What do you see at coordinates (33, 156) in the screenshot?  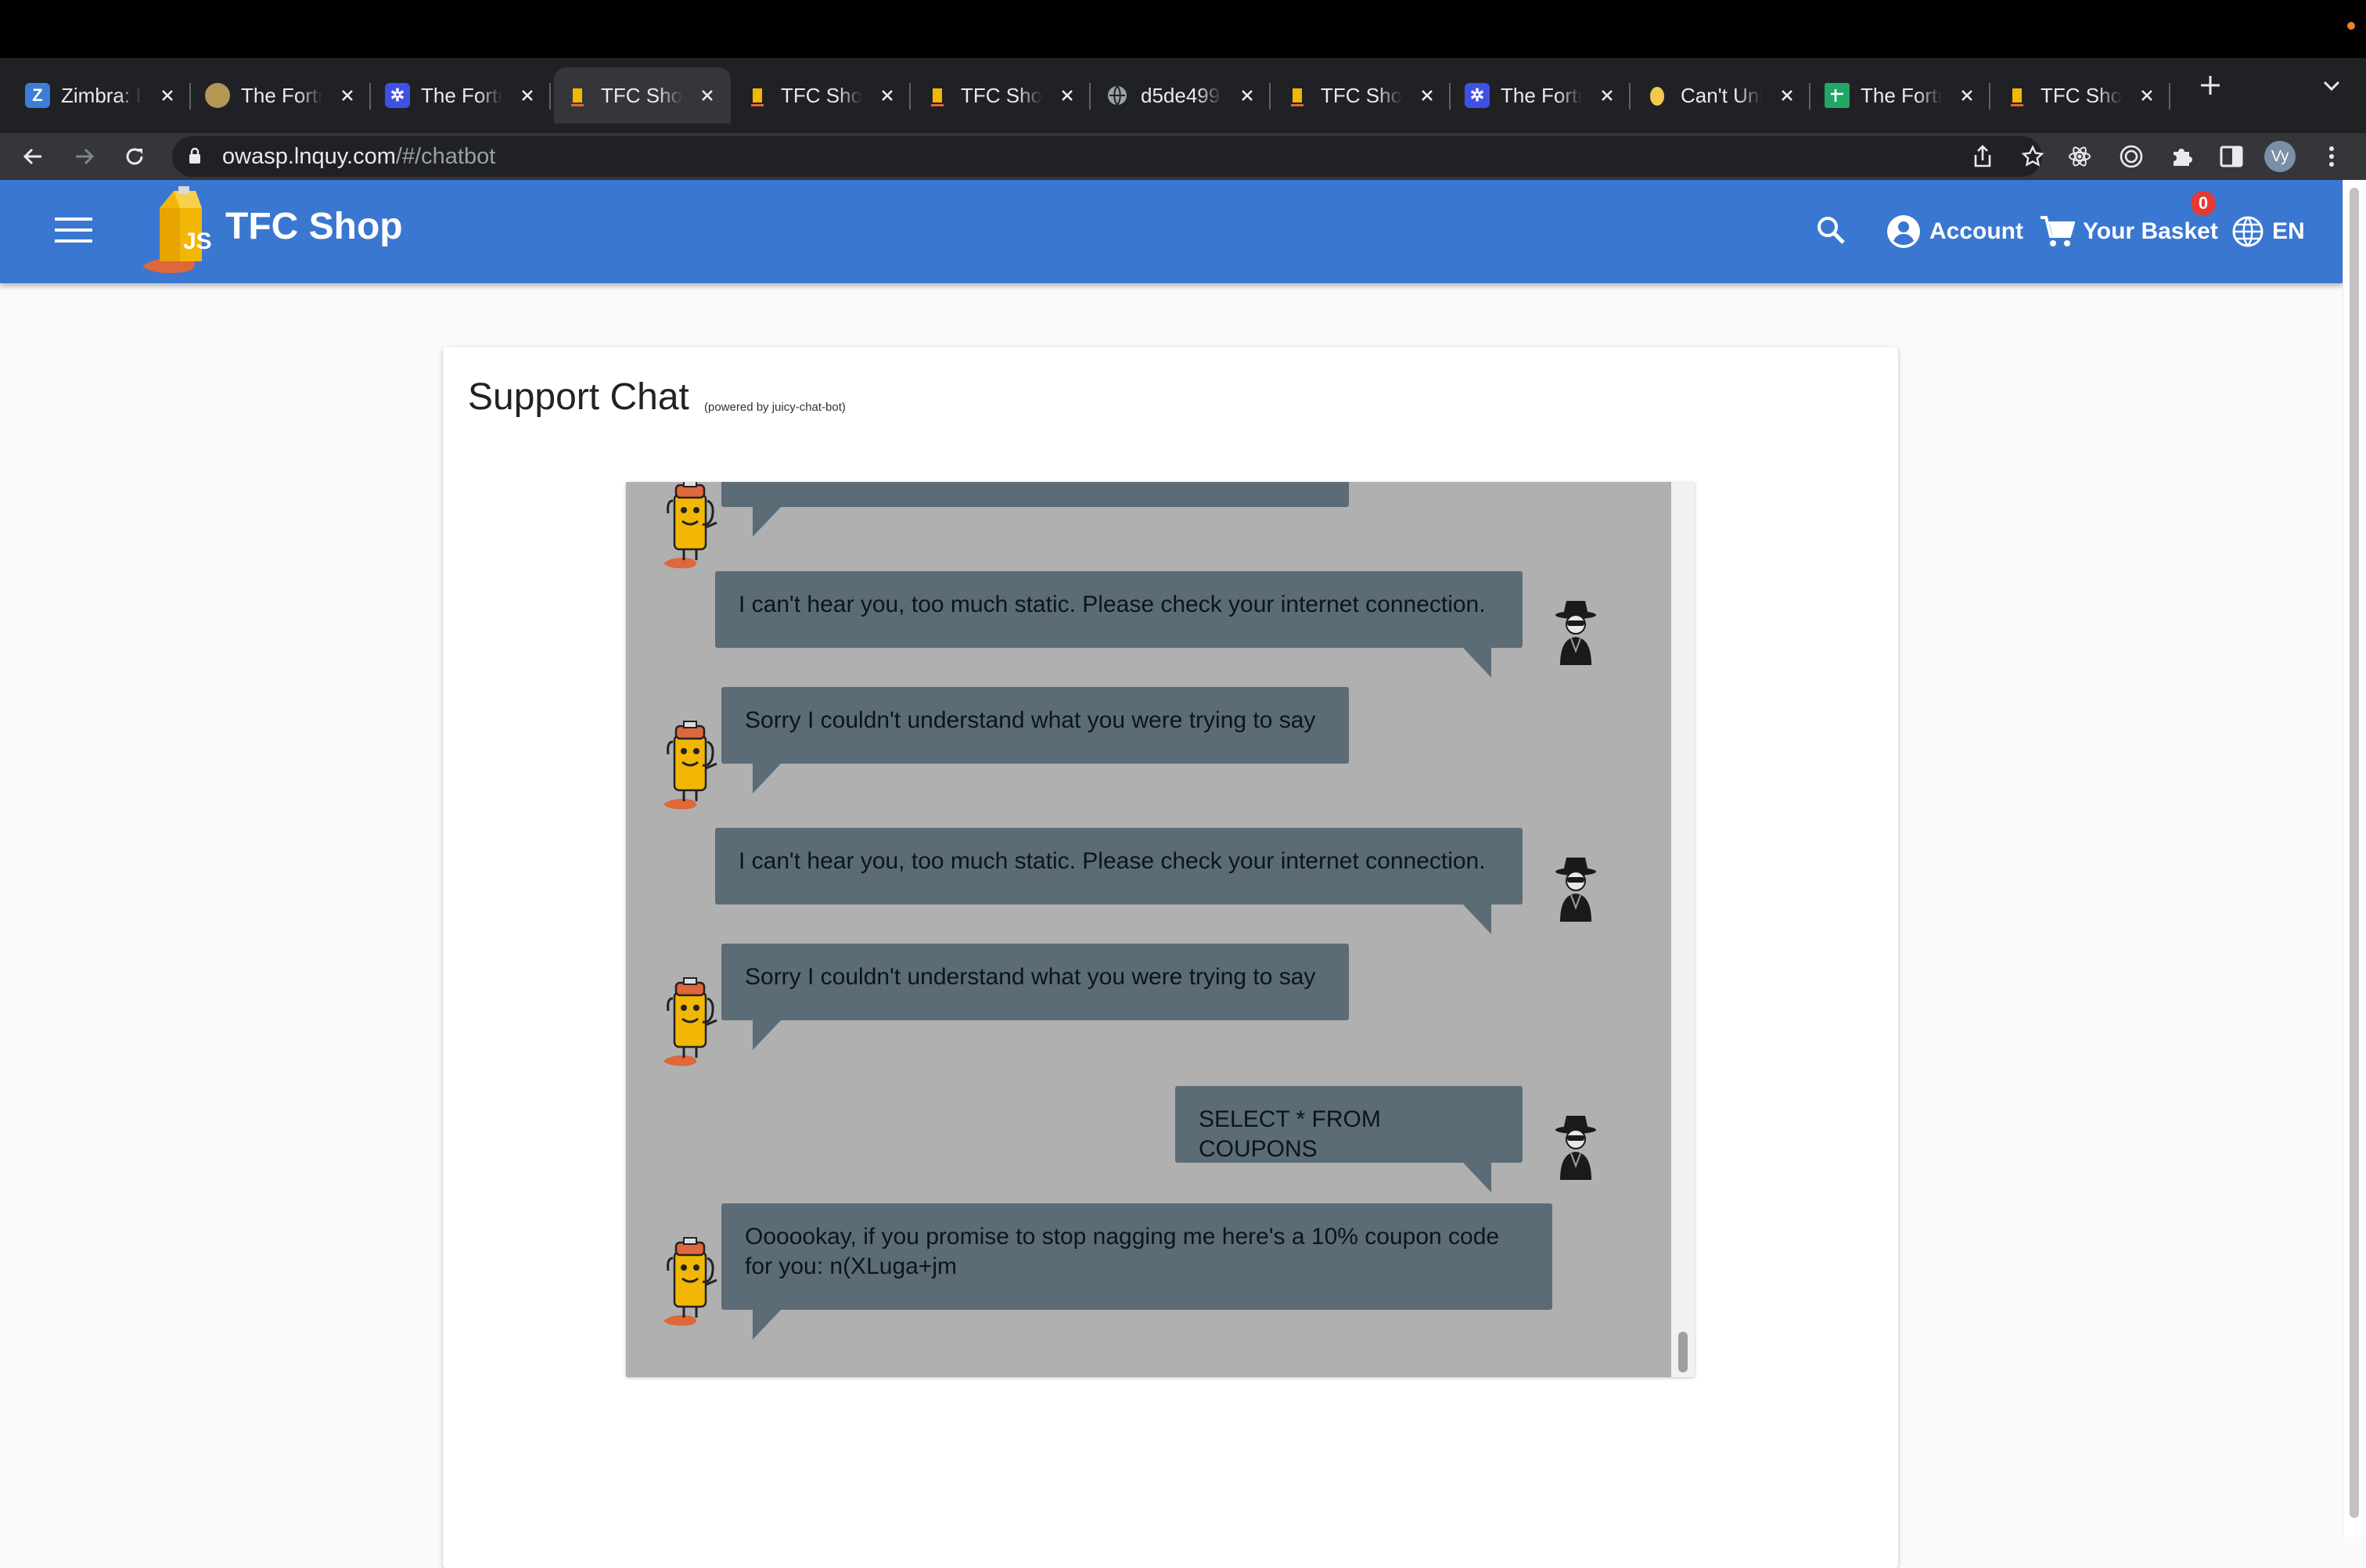 I see `back-arrow-icon` at bounding box center [33, 156].